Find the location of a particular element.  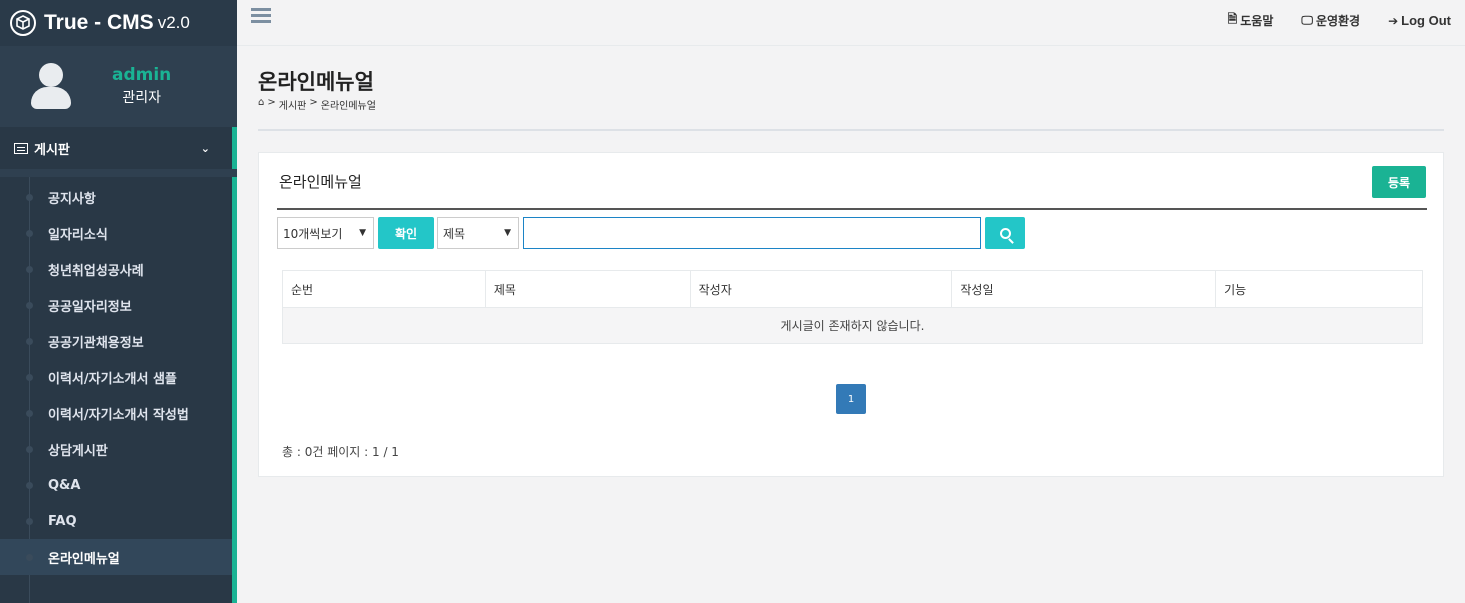

sidebar-item-label: 이력서/자기소개서 샘플 is located at coordinates (112, 379).